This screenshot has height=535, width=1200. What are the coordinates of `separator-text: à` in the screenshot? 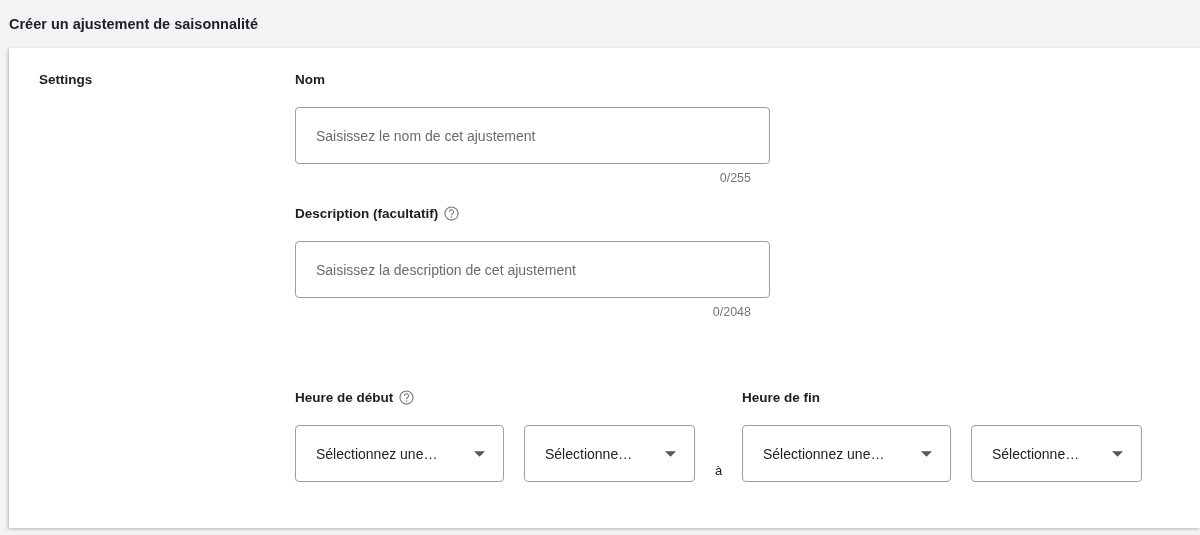 It's located at (718, 470).